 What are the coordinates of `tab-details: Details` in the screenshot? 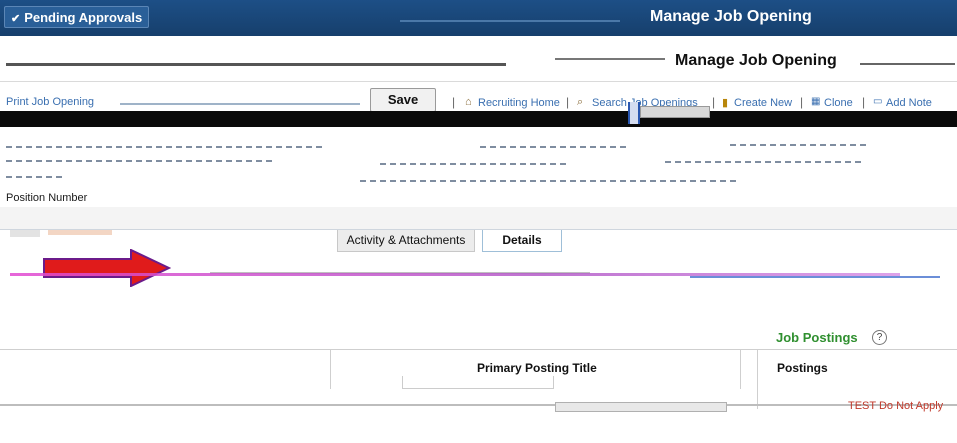 It's located at (522, 240).